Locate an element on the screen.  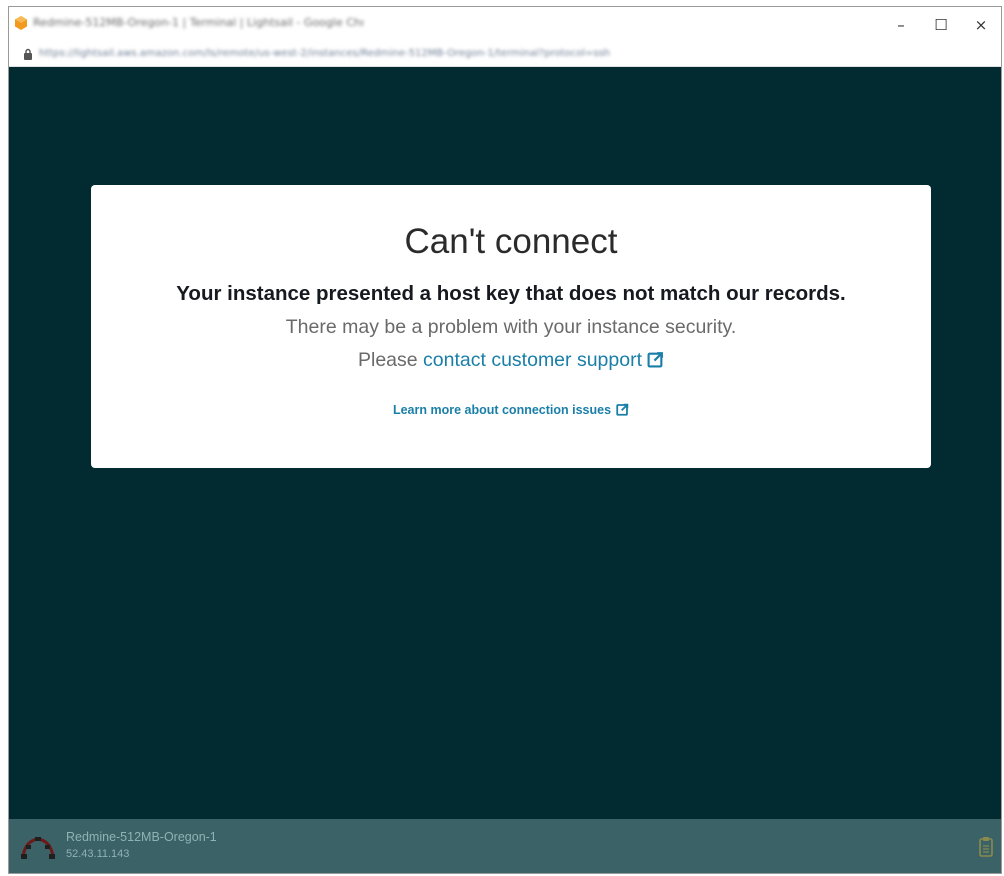
instance-name: Redmine-512MB-Oregon-1 is located at coordinates (141, 837).